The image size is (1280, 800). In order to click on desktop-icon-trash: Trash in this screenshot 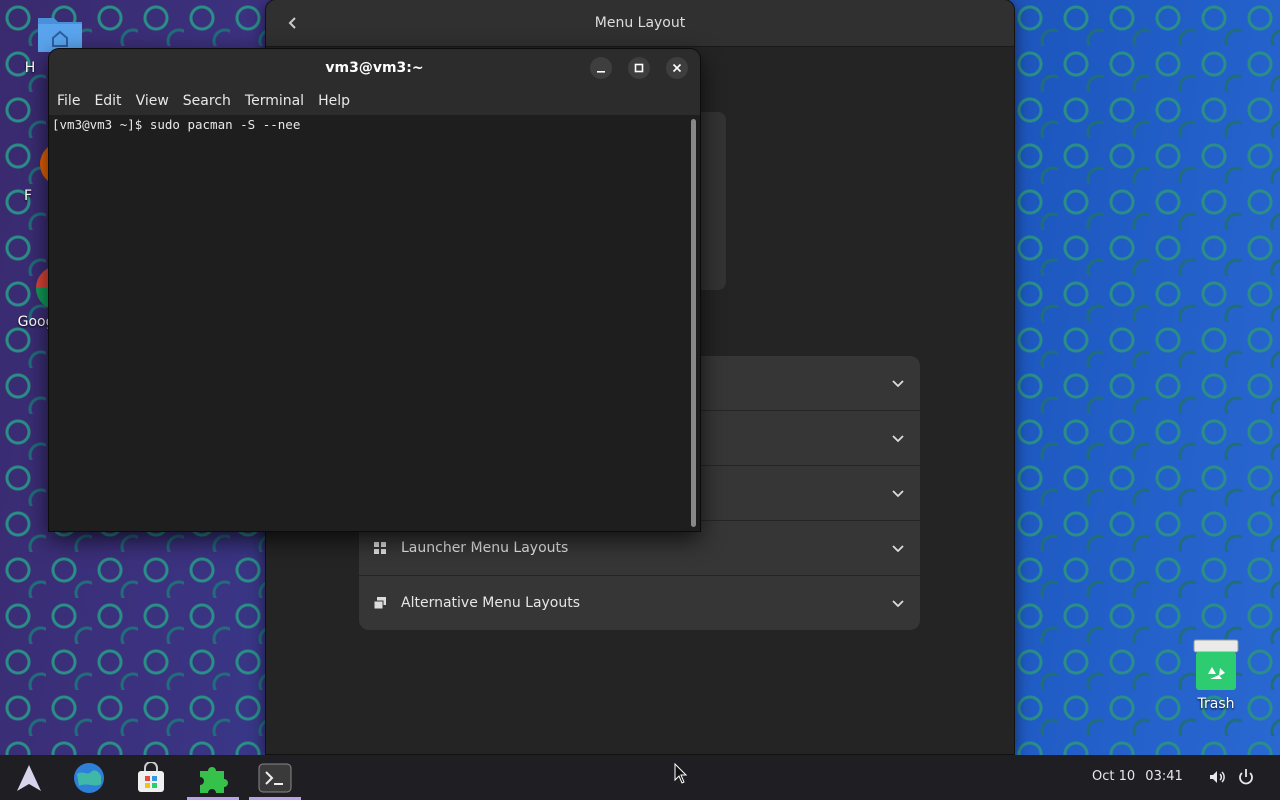, I will do `click(1216, 675)`.